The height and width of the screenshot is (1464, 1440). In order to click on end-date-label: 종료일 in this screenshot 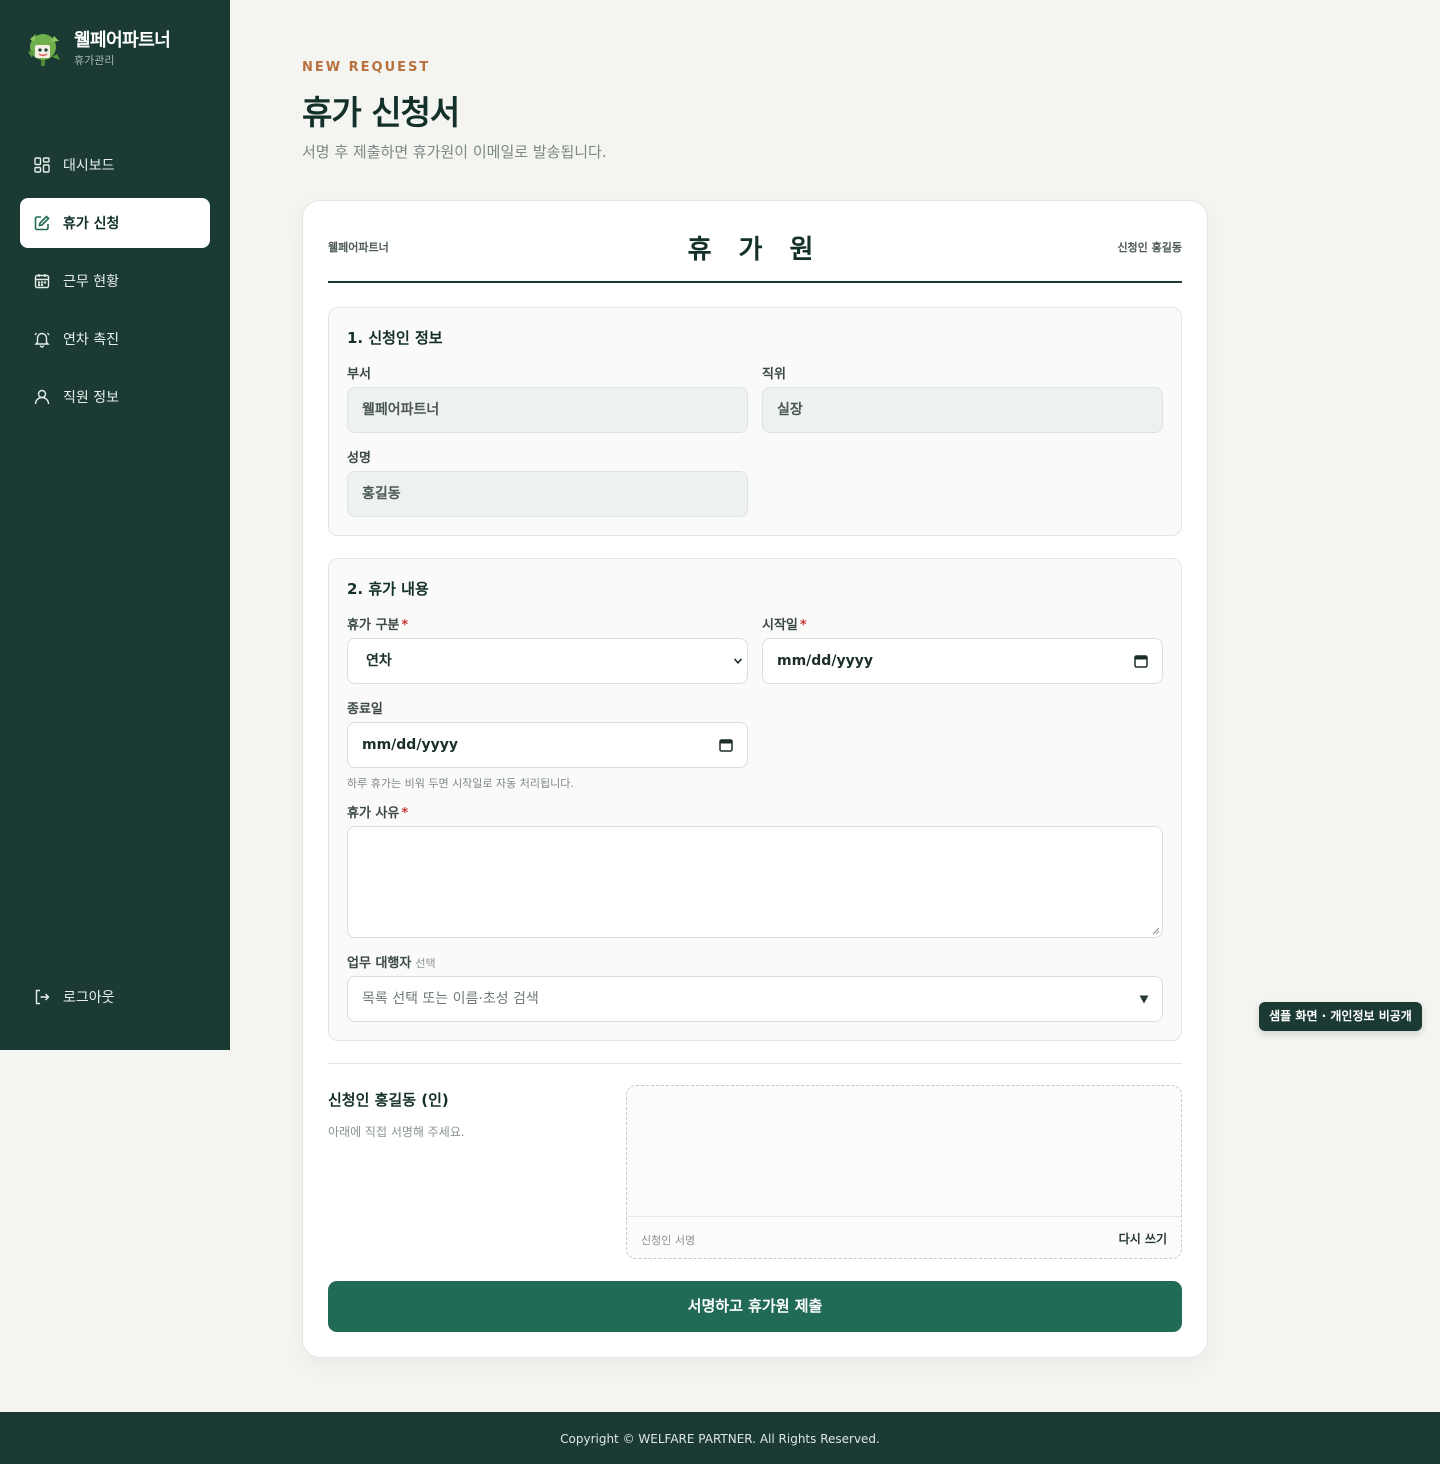, I will do `click(365, 709)`.